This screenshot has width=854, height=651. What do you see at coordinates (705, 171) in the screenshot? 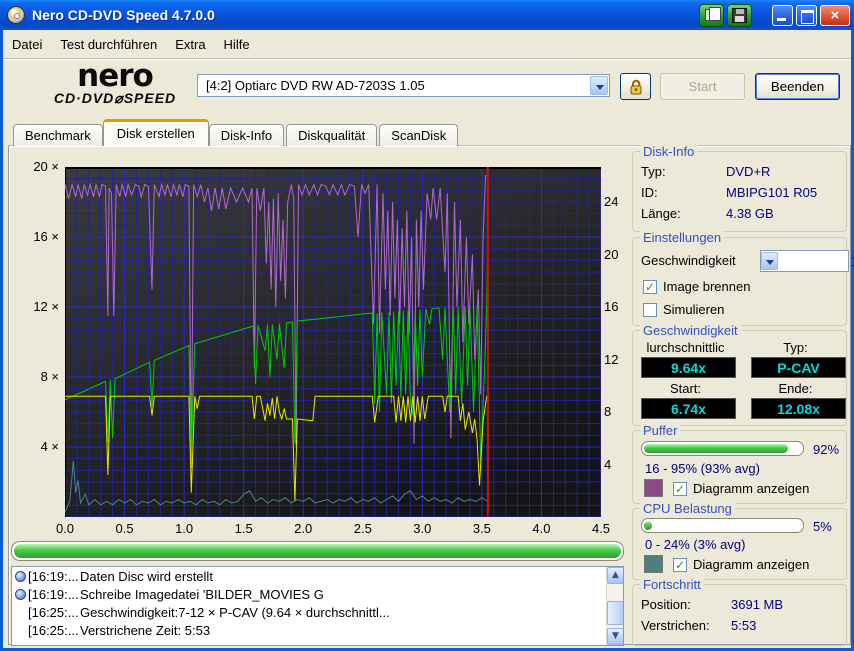
I see `info-row: Typ: DVD+R` at bounding box center [705, 171].